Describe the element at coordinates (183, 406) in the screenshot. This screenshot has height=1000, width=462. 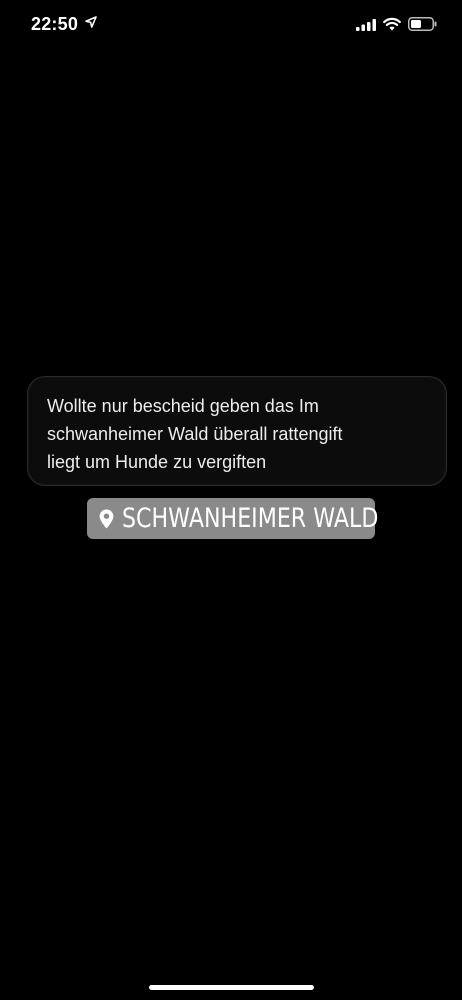
I see `story-text-line: Wollte nur bescheid geben das Im` at that location.